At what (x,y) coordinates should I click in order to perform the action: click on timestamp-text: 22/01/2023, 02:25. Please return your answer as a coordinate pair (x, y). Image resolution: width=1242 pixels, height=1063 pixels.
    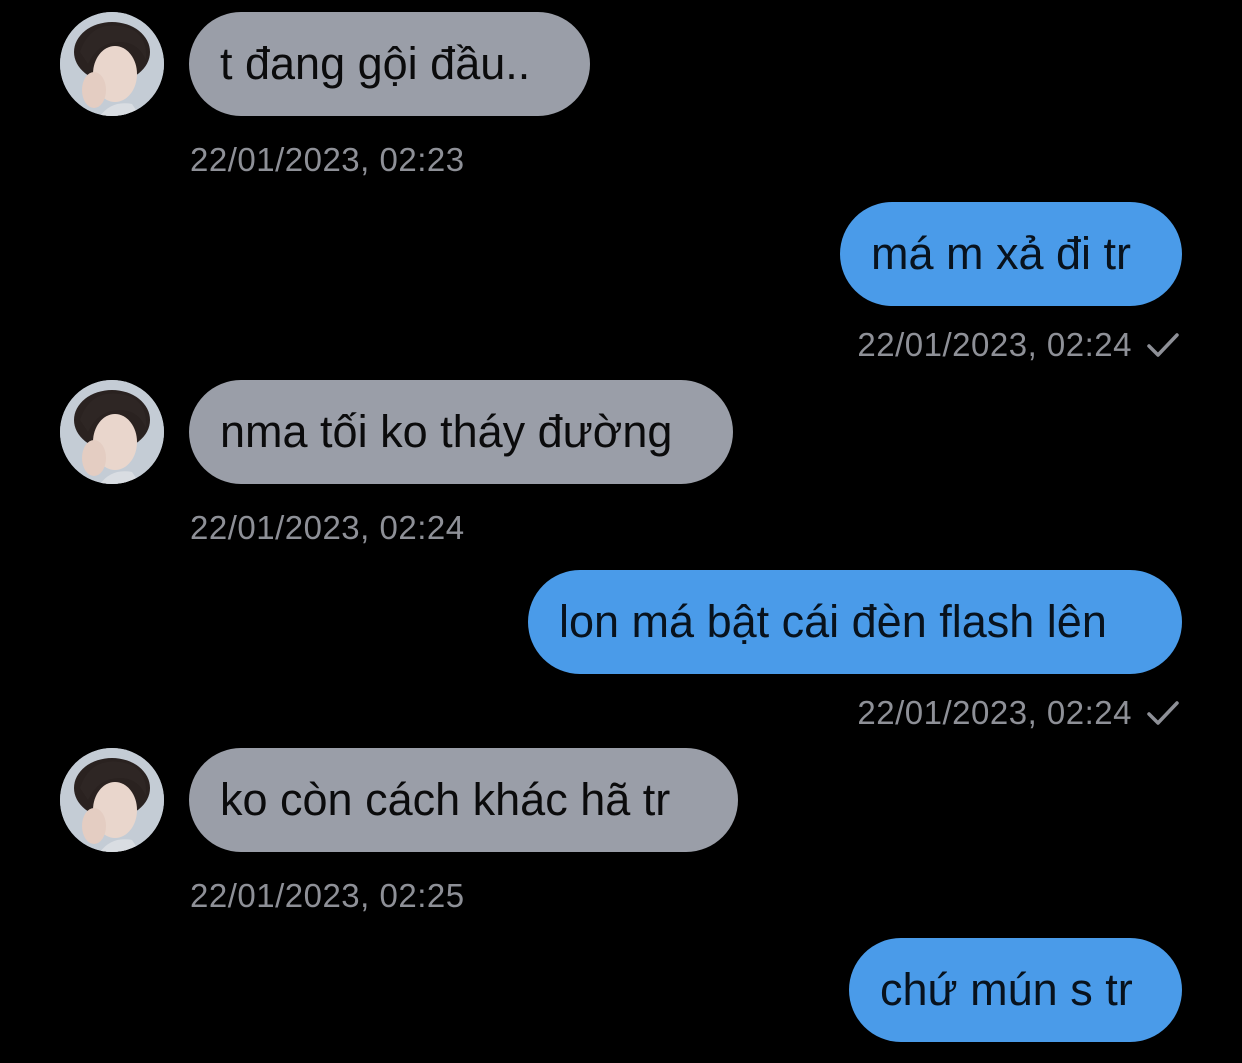
    Looking at the image, I should click on (327, 895).